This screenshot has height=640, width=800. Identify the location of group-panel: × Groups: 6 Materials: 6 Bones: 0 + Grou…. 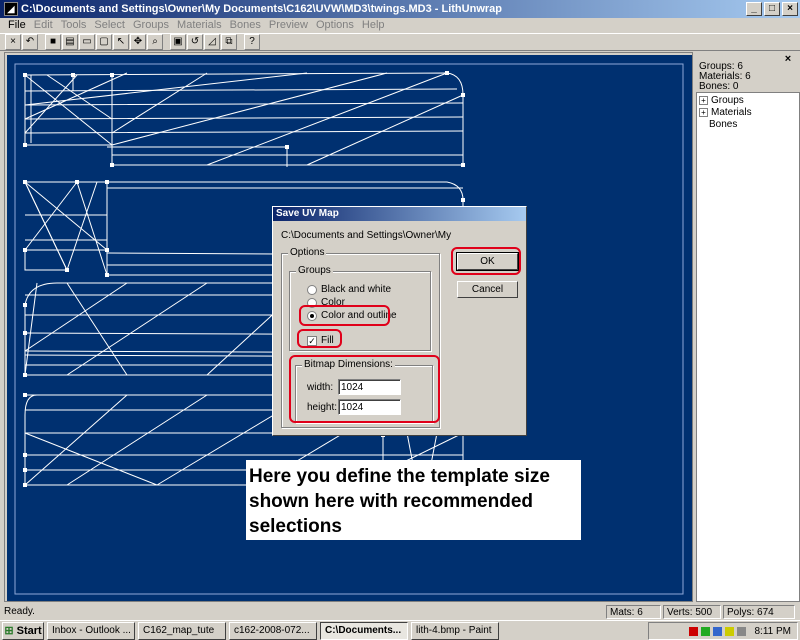
(748, 327).